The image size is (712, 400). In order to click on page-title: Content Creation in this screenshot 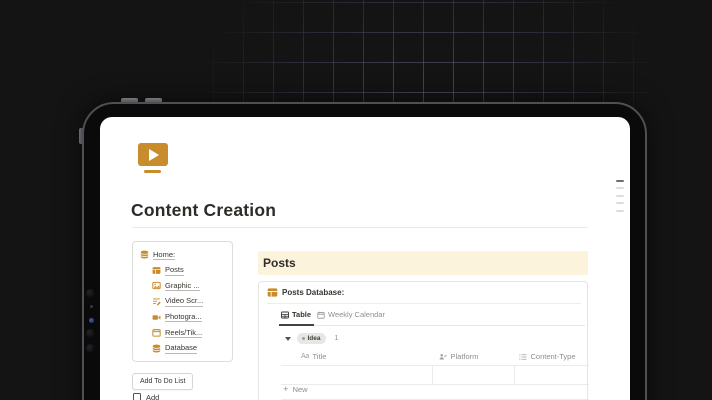, I will do `click(204, 210)`.